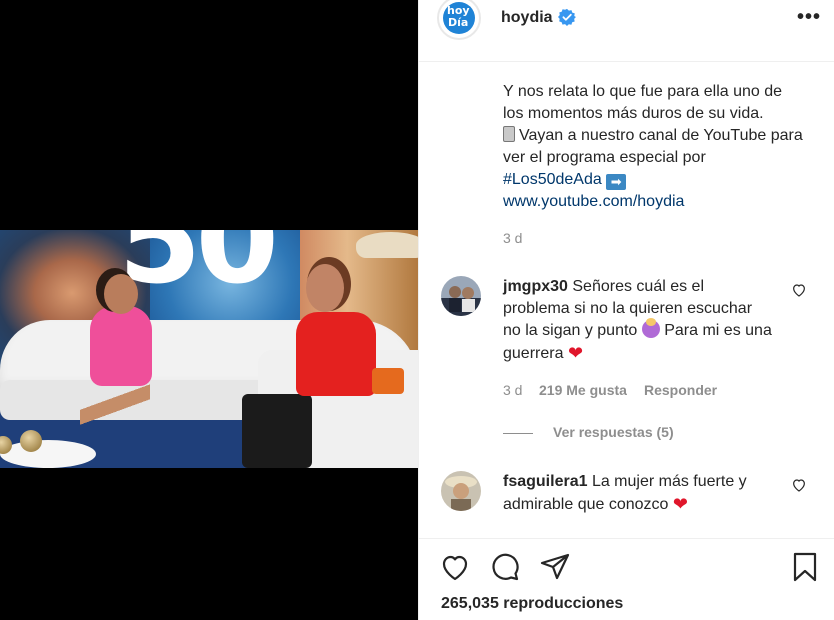 Image resolution: width=834 pixels, height=620 pixels. I want to click on view-count: 265,035 reproducciones, so click(532, 604).